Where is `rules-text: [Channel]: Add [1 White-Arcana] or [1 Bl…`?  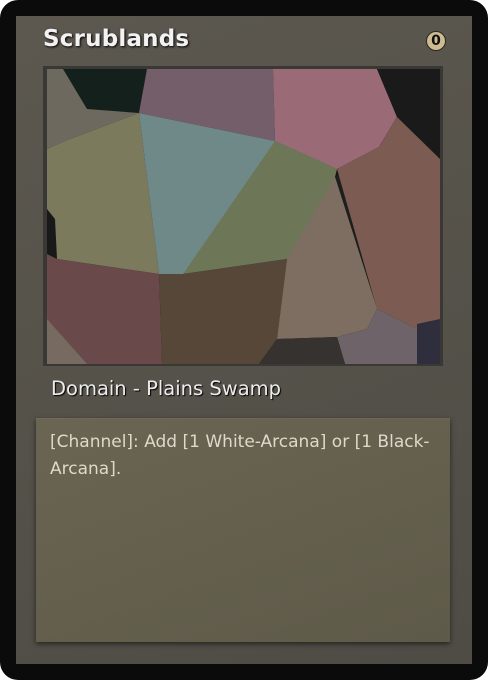
rules-text: [Channel]: Add [1 White-Arcana] or [1 Bl… is located at coordinates (240, 455).